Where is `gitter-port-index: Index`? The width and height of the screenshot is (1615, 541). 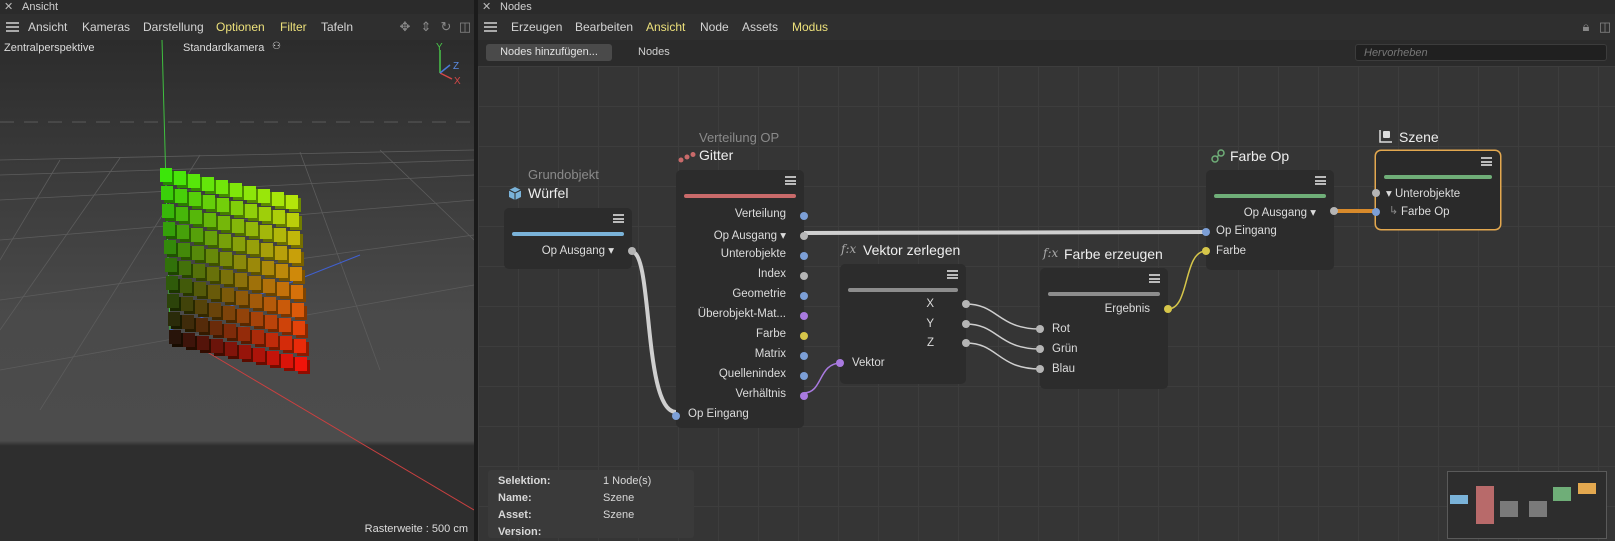
gitter-port-index: Index is located at coordinates (772, 274).